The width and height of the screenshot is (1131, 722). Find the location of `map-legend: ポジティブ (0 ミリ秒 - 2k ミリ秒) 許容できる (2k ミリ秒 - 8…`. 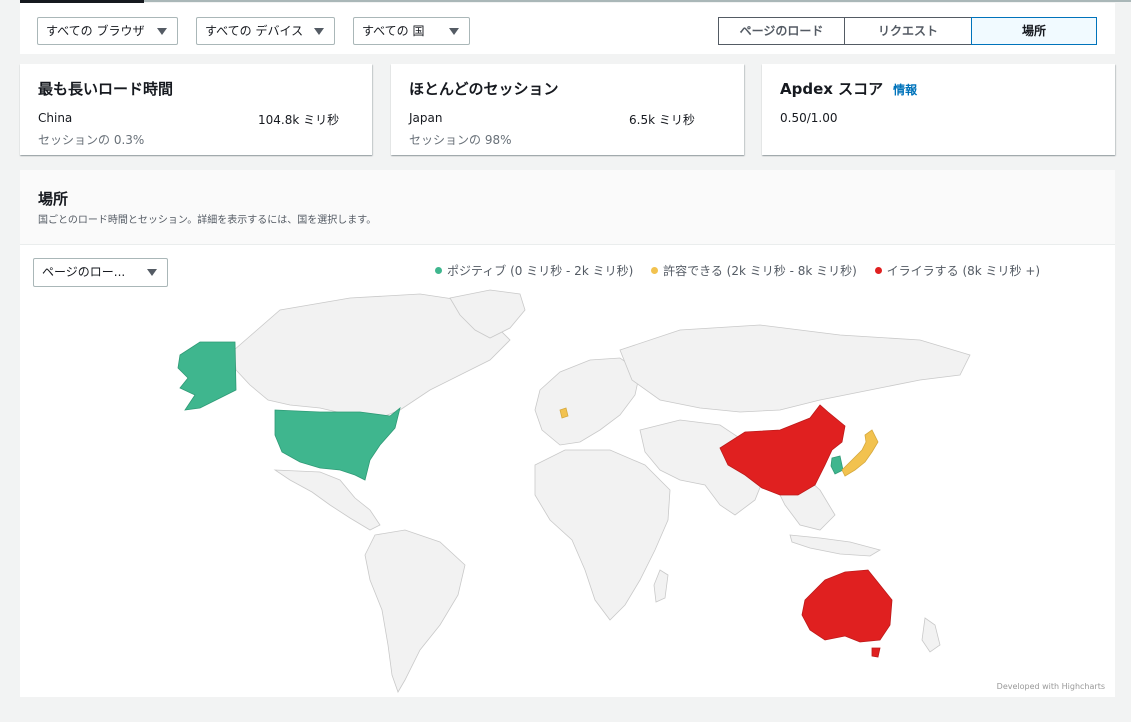

map-legend: ポジティブ (0 ミリ秒 - 2k ミリ秒) 許容できる (2k ミリ秒 - 8… is located at coordinates (744, 270).